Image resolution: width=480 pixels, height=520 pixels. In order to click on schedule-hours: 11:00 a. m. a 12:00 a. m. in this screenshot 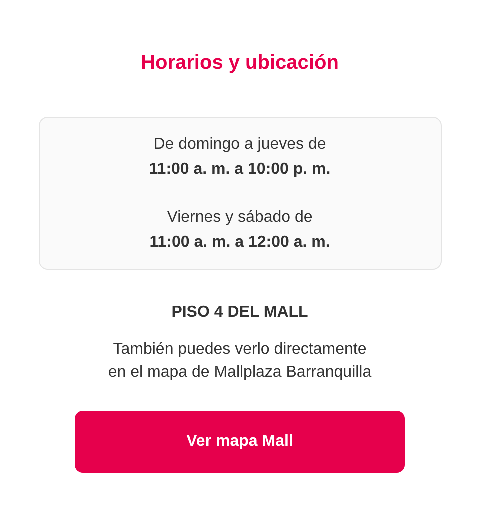, I will do `click(240, 243)`.